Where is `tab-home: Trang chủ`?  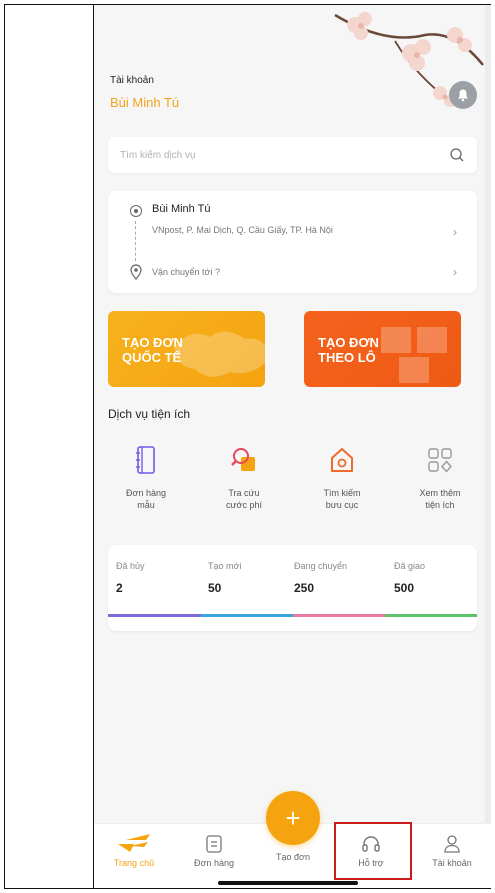 tab-home: Trang chủ is located at coordinates (134, 856).